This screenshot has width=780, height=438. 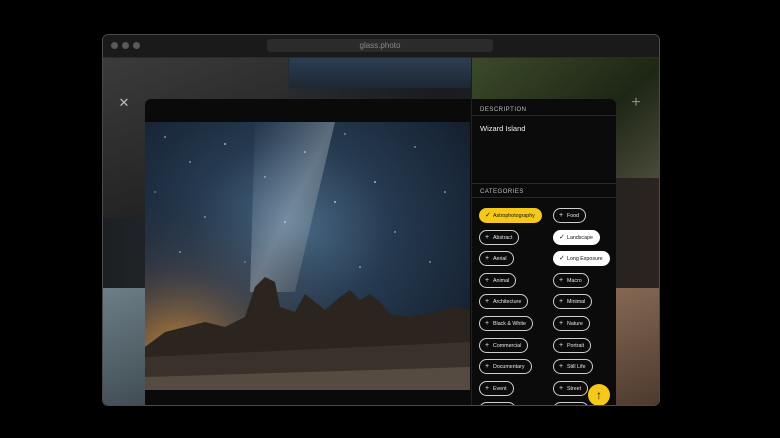 I want to click on category-chip: + Aerial, so click(x=496, y=259).